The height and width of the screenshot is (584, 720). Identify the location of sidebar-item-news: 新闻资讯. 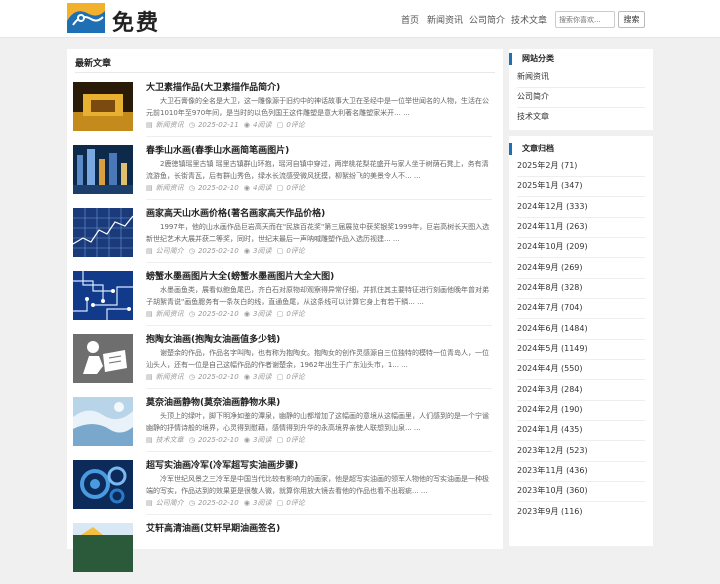
(533, 76).